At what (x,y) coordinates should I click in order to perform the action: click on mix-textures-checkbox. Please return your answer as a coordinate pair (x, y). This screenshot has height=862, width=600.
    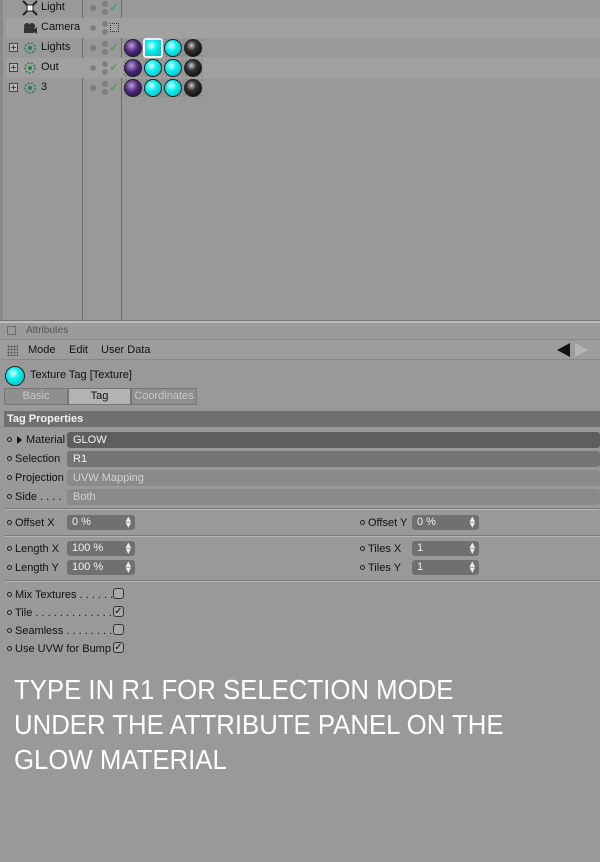
    Looking at the image, I should click on (118, 593).